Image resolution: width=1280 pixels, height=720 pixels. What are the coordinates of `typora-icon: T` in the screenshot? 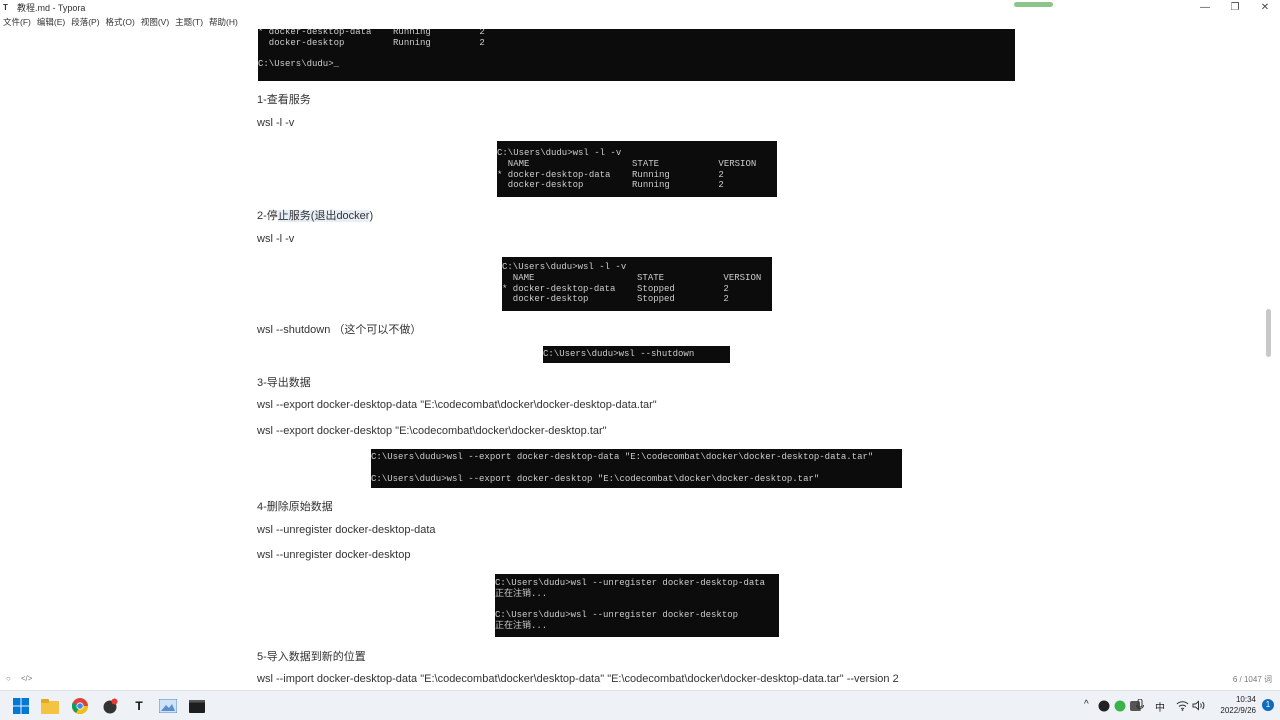 It's located at (139, 706).